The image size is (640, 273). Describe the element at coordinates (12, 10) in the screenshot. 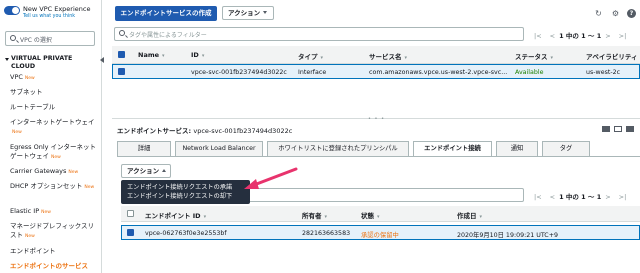

I see `new-experience-toggle` at that location.